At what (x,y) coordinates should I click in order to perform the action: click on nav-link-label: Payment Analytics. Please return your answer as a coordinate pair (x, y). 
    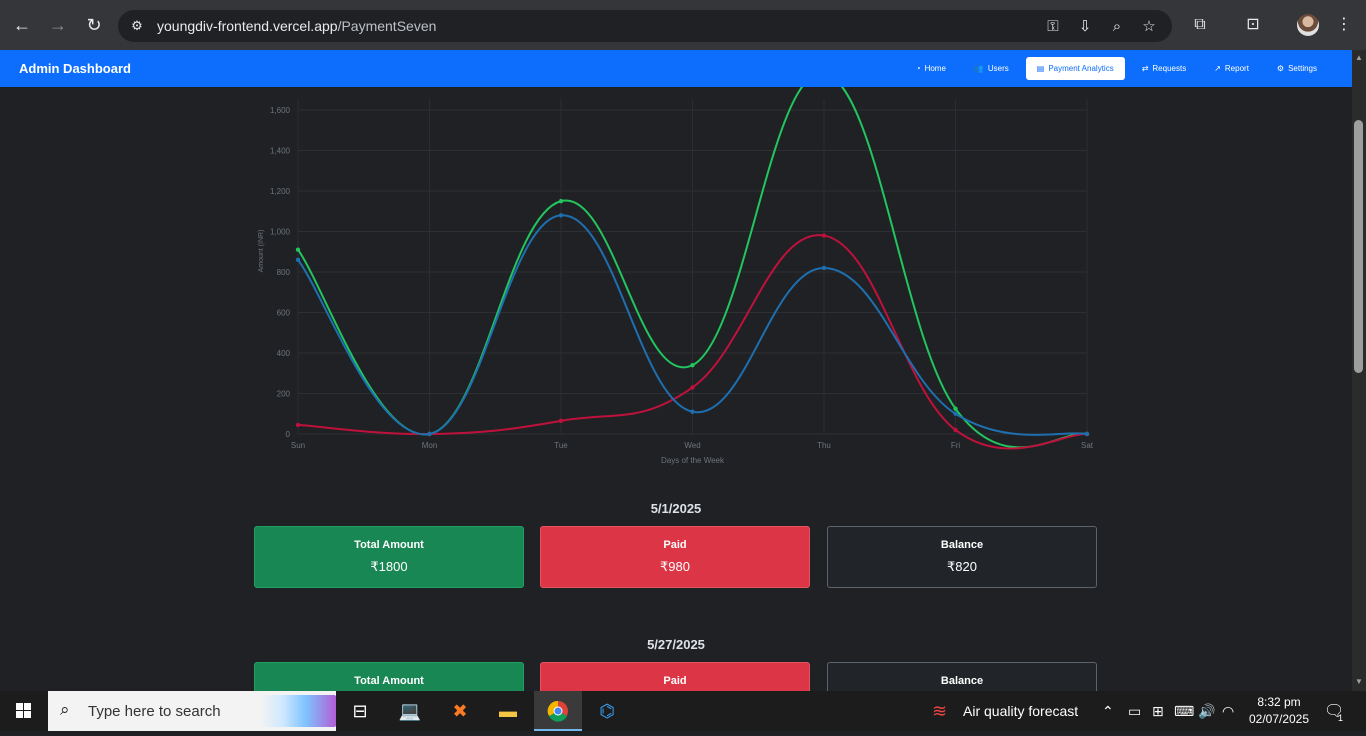
    Looking at the image, I should click on (1081, 68).